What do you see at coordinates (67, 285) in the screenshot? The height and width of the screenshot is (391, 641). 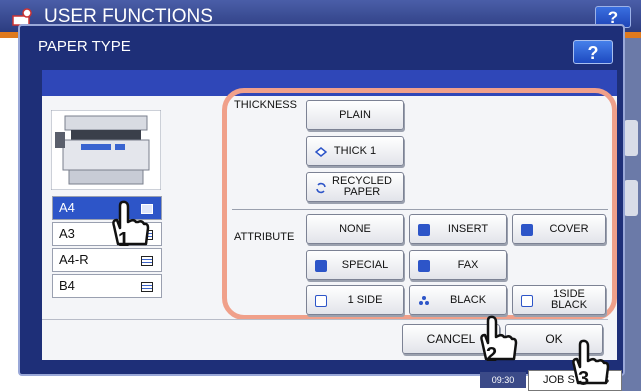 I see `paper-size-label: B4` at bounding box center [67, 285].